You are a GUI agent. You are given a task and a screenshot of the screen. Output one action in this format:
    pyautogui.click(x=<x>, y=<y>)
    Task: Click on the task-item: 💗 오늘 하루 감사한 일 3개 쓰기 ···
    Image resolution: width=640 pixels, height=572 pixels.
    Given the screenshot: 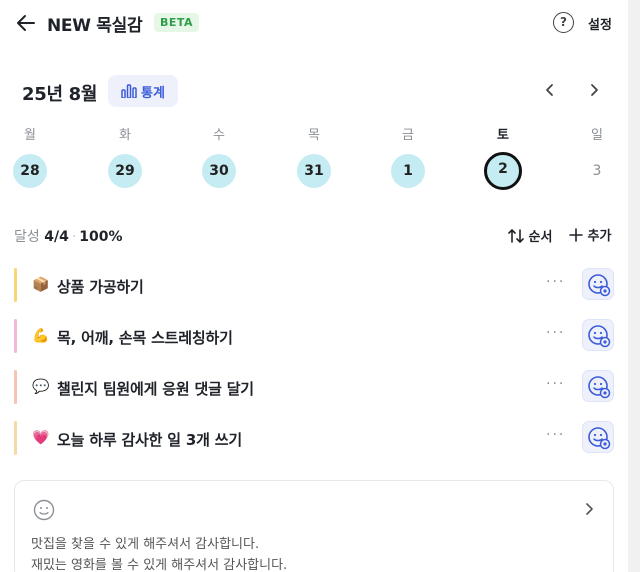 What is the action you would take?
    pyautogui.click(x=314, y=438)
    